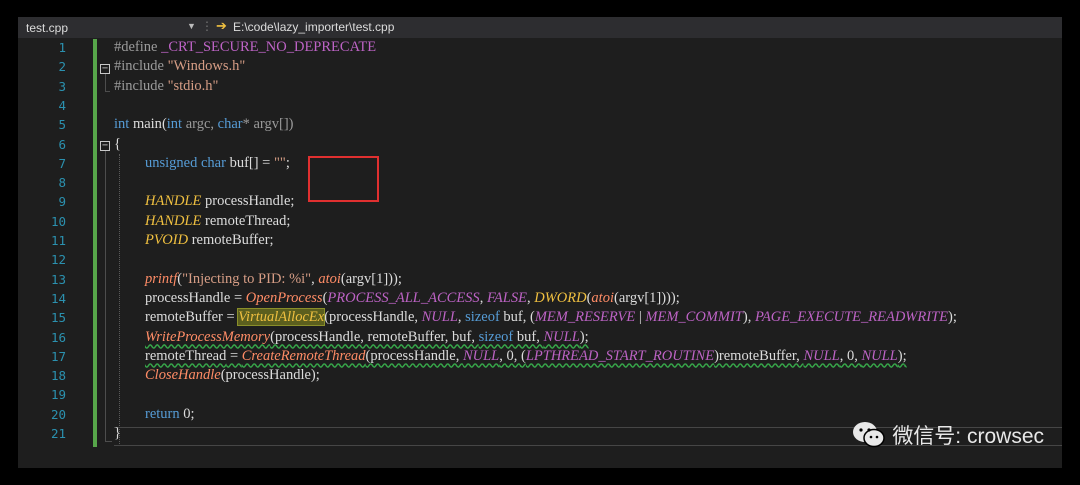  Describe the element at coordinates (245, 47) in the screenshot. I see `code-line-1: #define _CRT_SECURE_NO_DEPRECATE` at that location.